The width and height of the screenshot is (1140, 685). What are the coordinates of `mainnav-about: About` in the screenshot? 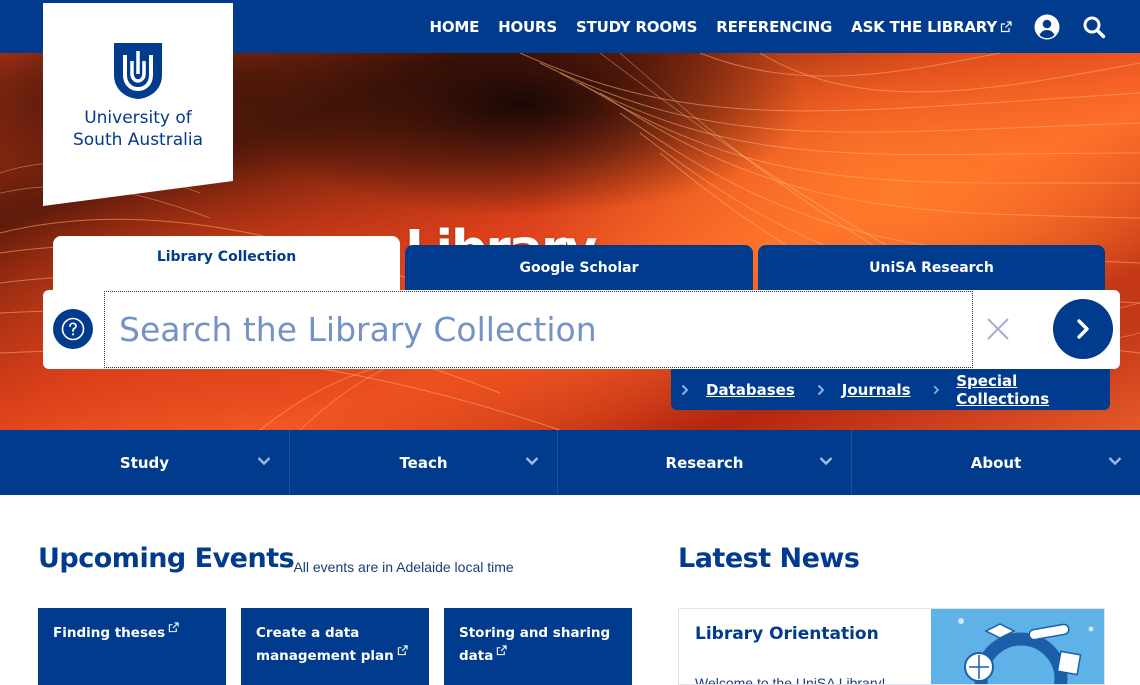 It's located at (996, 462).